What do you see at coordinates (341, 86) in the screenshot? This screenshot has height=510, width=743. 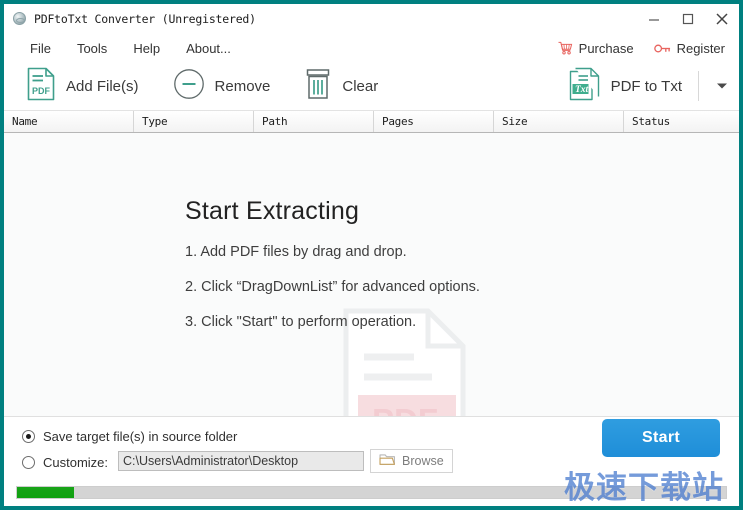 I see `clear-button: Clear` at bounding box center [341, 86].